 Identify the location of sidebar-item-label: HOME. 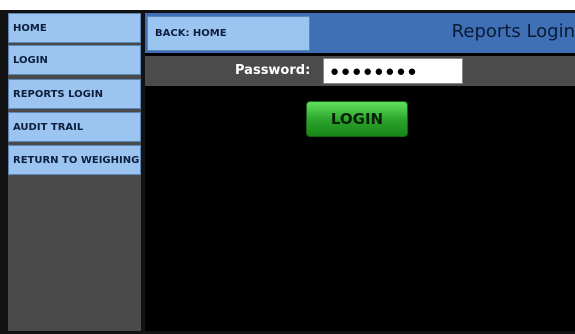
(30, 28).